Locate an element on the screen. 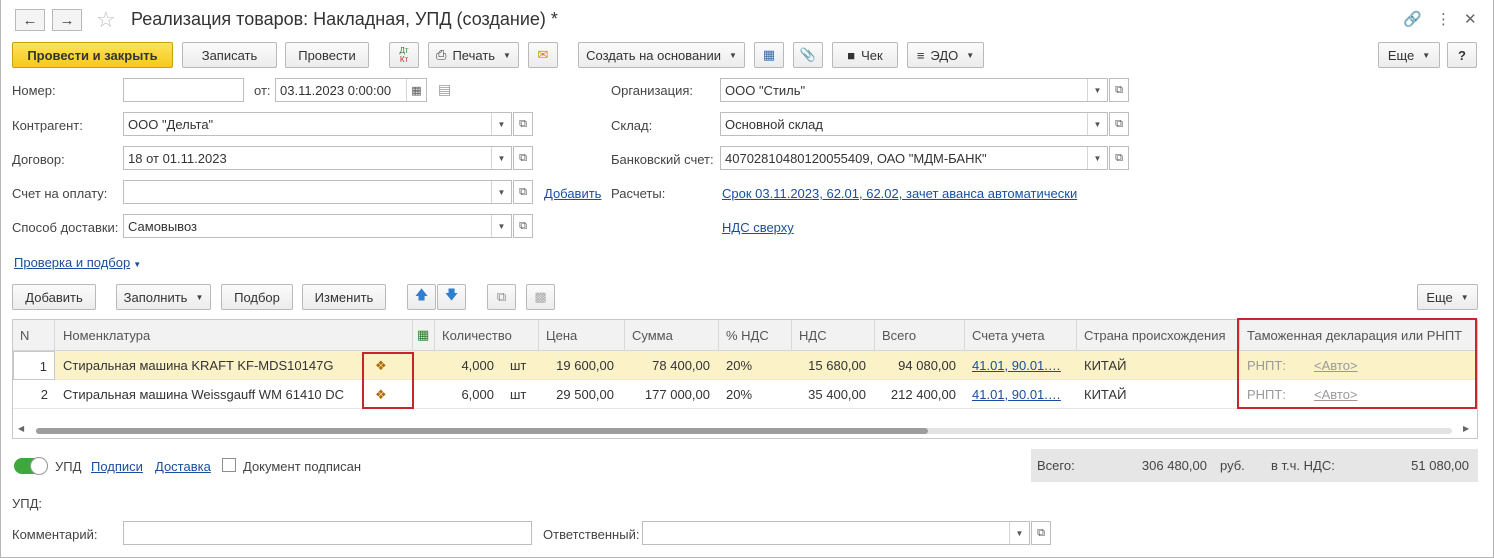 Image resolution: width=1494 pixels, height=558 pixels. open-counterparty-icon: ⧉ is located at coordinates (523, 124).